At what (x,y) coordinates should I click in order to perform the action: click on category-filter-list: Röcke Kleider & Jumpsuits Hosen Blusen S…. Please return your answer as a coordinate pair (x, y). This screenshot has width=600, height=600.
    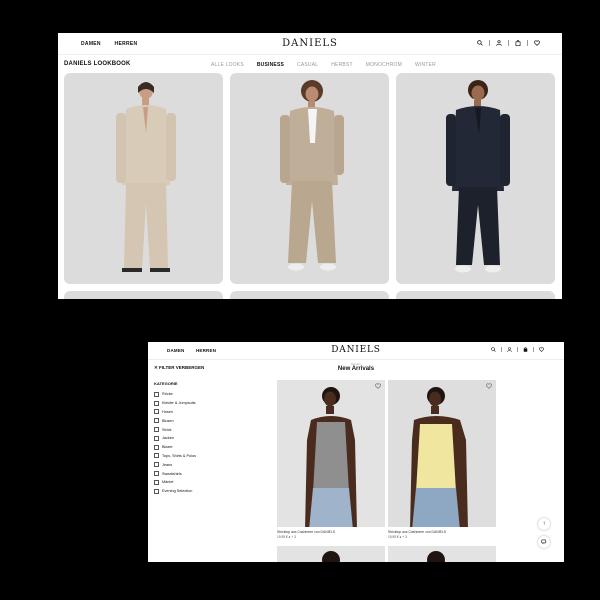
    Looking at the image, I should click on (175, 443).